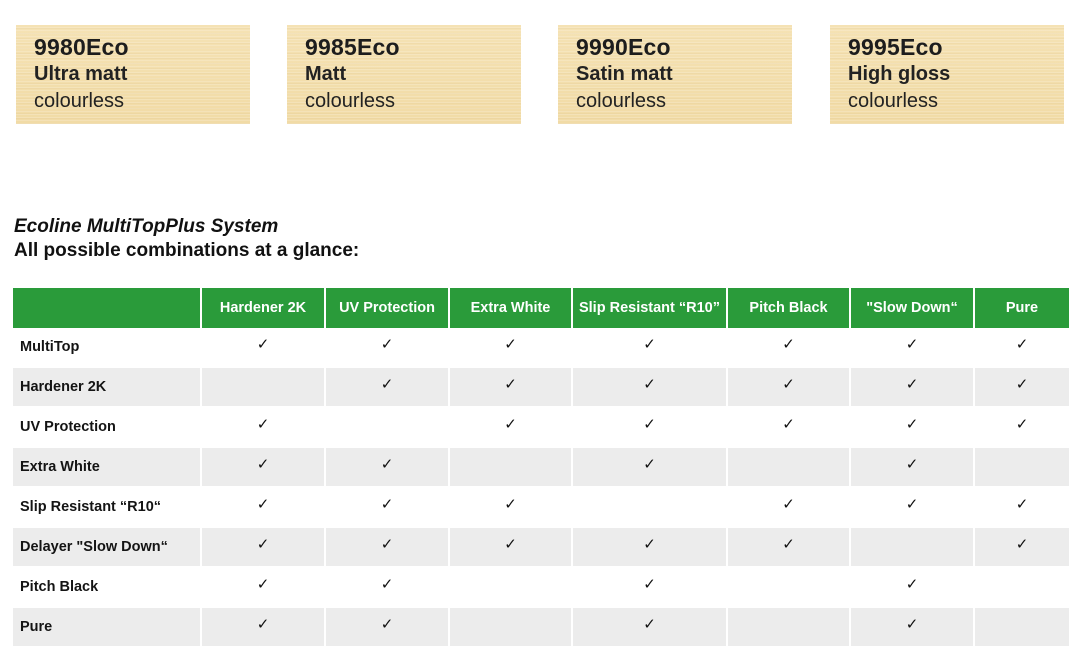 The image size is (1080, 666). I want to click on table-row: Pitch Black ✓ ✓ ✓ ✓, so click(541, 588).